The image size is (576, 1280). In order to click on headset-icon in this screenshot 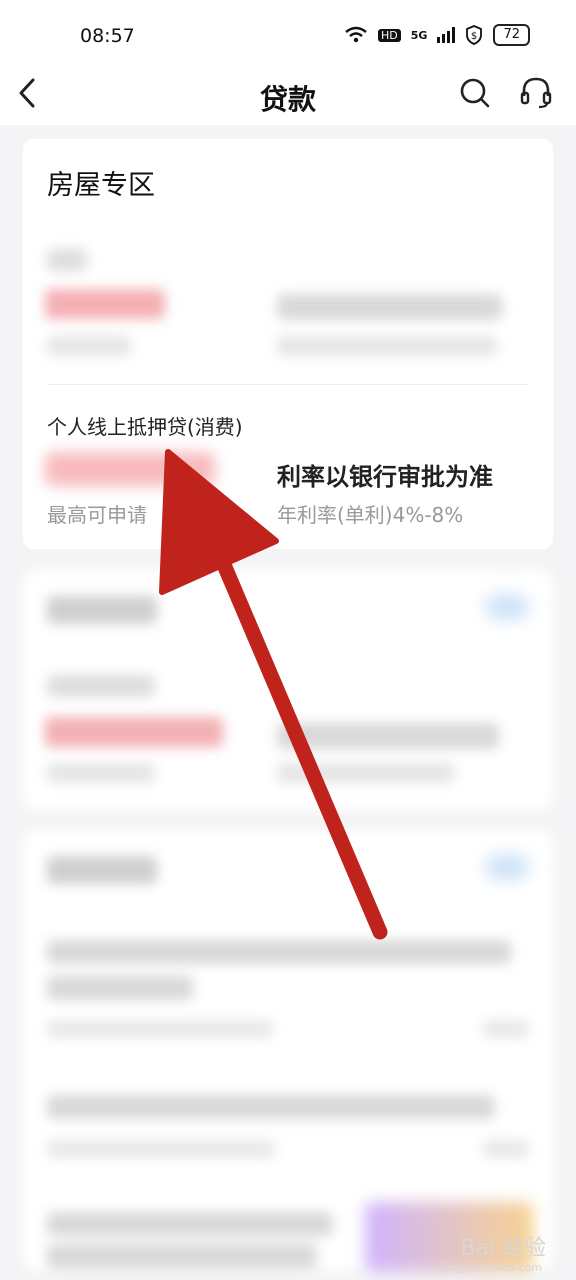, I will do `click(536, 93)`.